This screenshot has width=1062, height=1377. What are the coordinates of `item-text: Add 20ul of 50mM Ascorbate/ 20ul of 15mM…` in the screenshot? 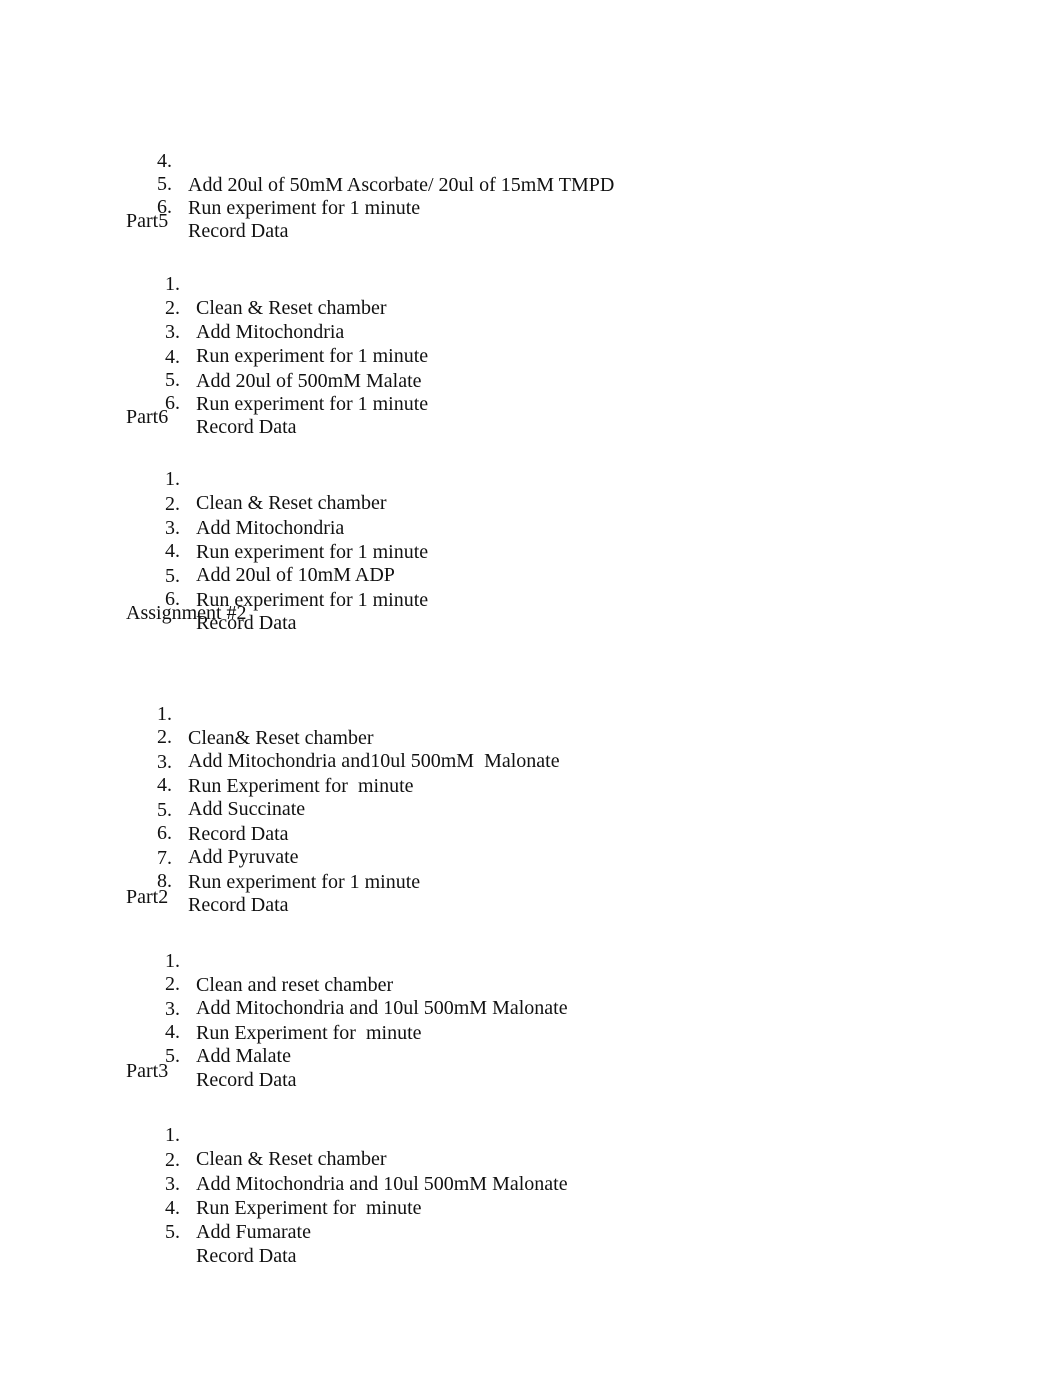 It's located at (401, 185).